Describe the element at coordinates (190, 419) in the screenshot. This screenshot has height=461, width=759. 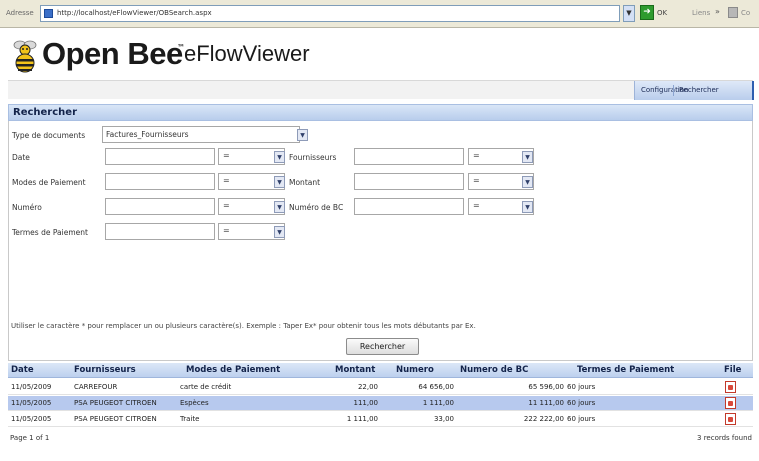
I see `cell-mode: Traite` at that location.